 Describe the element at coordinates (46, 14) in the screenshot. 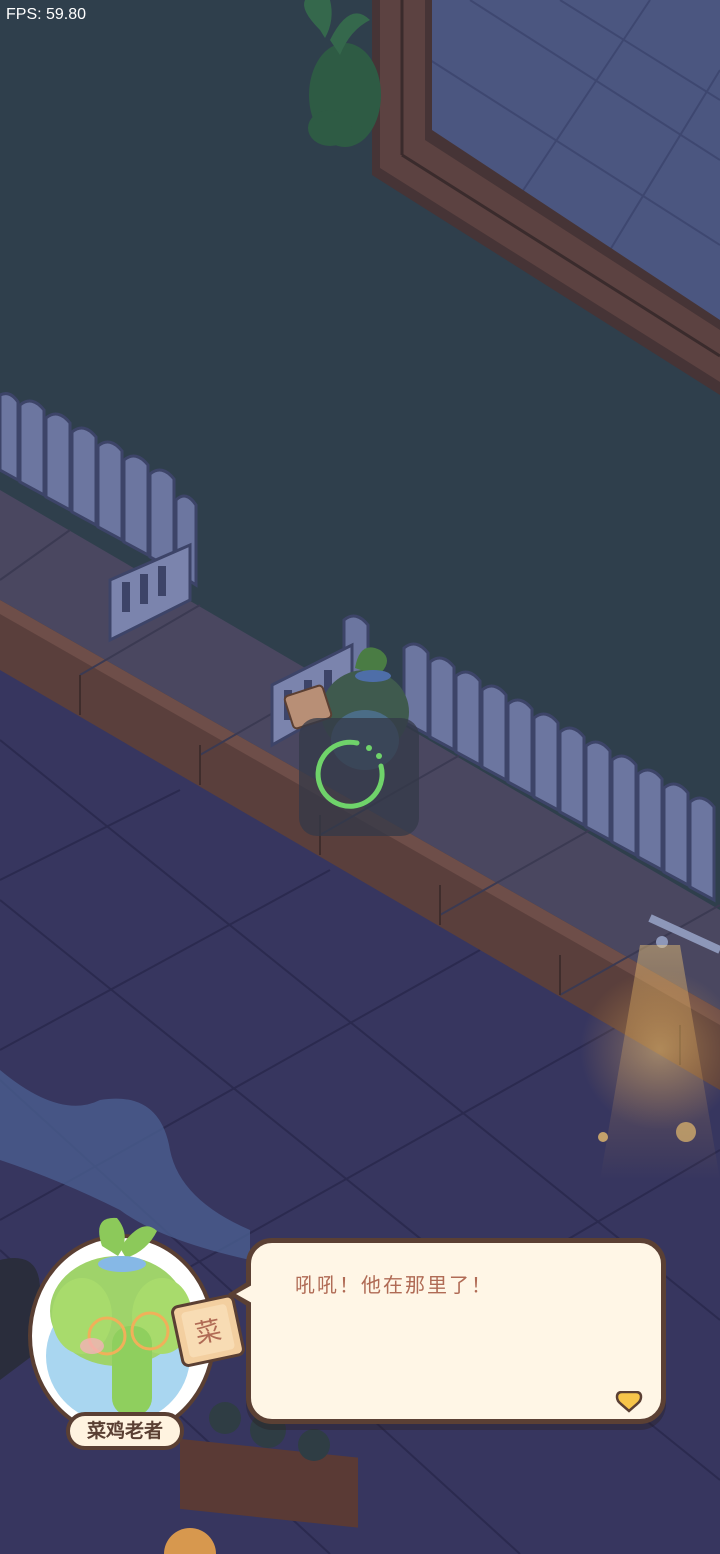

I see `fps-counter: FPS: 59.80` at that location.